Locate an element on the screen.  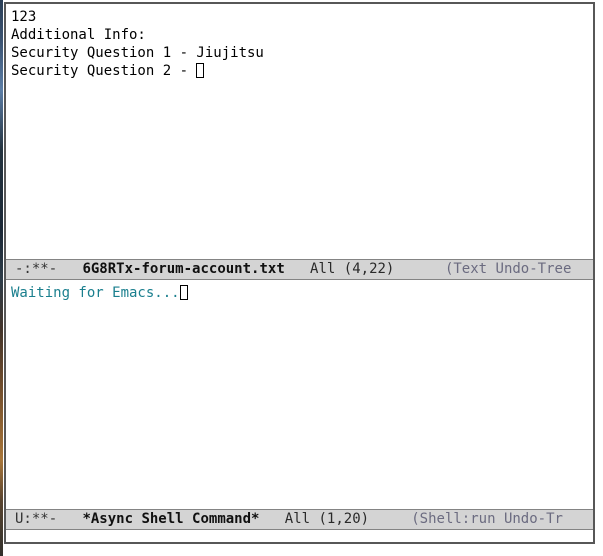
mode-line-buffer-name: 6G8RTx-forum-account.txt is located at coordinates (183, 269).